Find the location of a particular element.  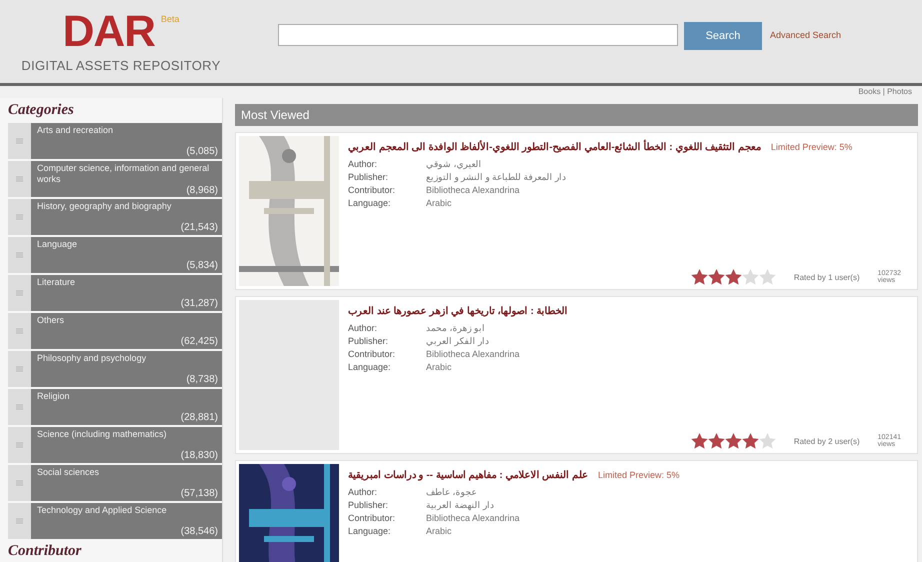

category-item: Literature (31,287) is located at coordinates (126, 293).